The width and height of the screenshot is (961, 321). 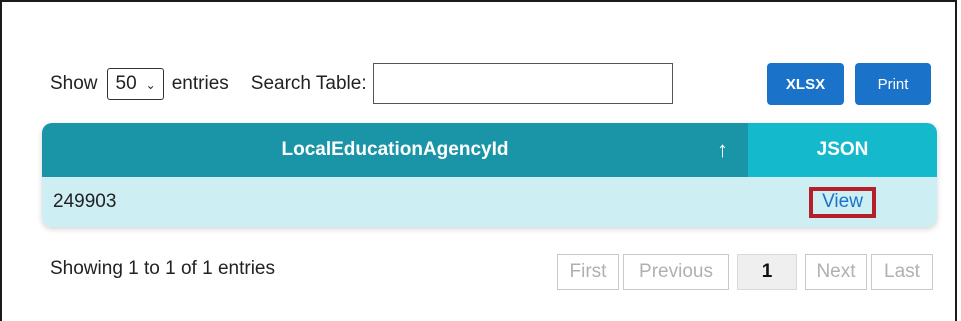 I want to click on table-controls: Show 50 ⌄ entries Search Table:, so click(x=361, y=83).